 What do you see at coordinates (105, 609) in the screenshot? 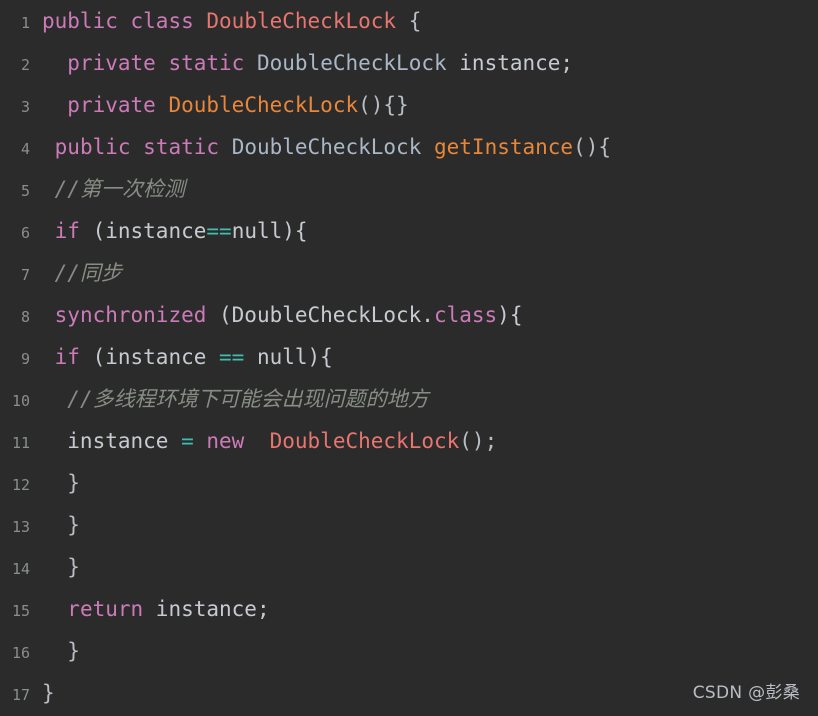
I see `code-token: return` at bounding box center [105, 609].